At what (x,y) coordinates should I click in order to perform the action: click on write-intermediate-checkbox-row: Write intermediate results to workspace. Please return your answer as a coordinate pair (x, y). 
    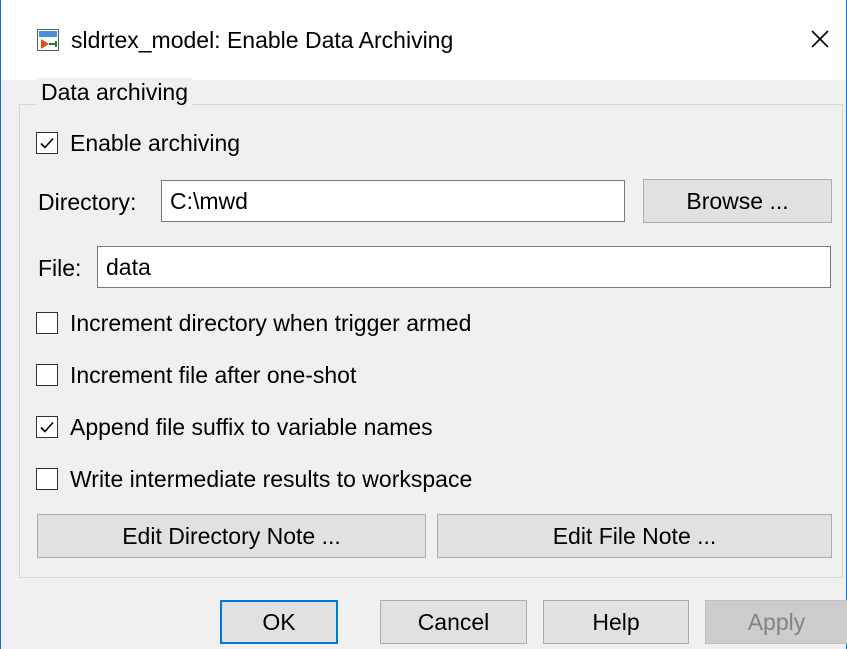
    Looking at the image, I should click on (254, 479).